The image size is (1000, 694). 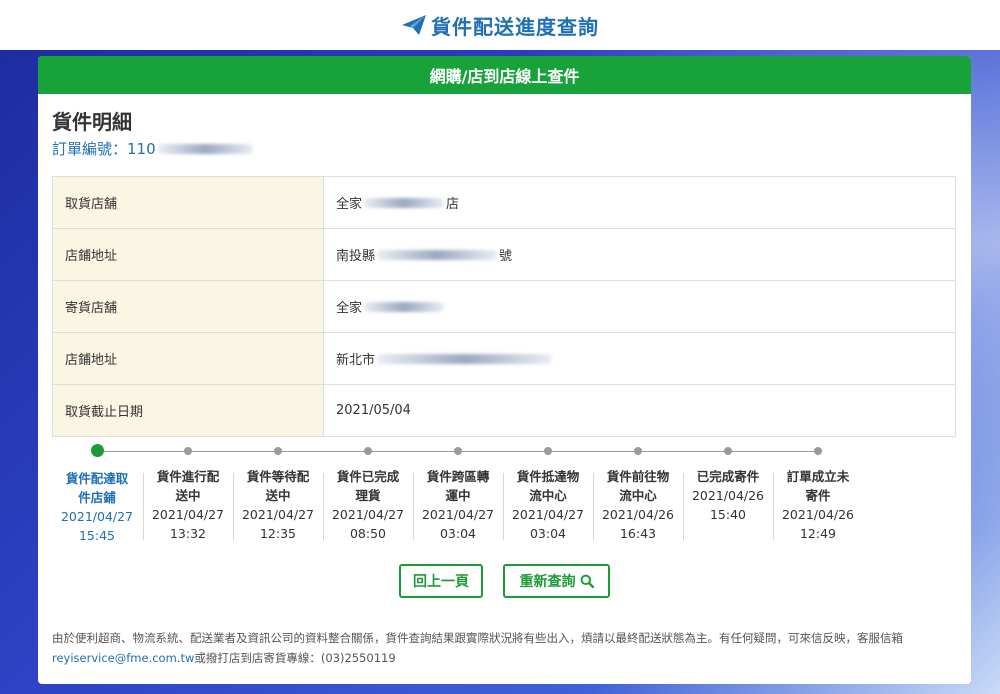 What do you see at coordinates (92, 122) in the screenshot?
I see `section-title: 貨件明細` at bounding box center [92, 122].